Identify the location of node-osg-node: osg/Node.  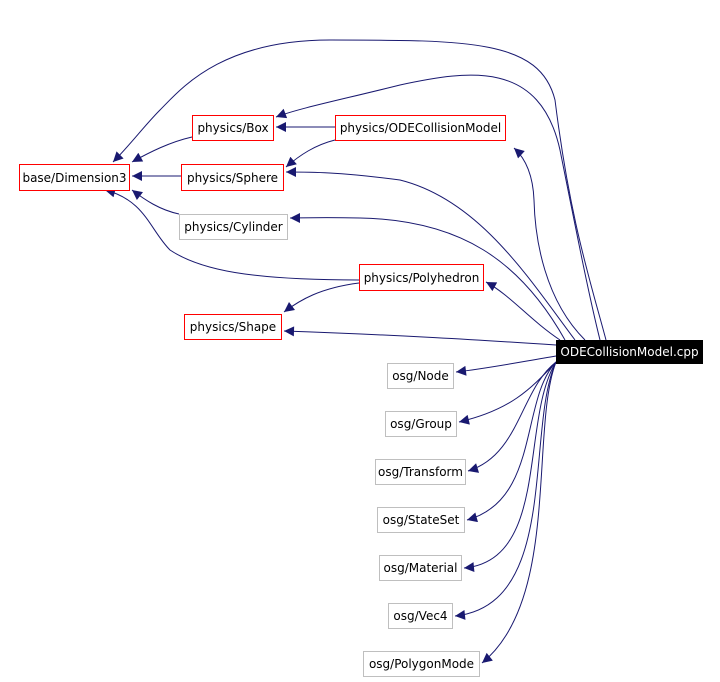
(420, 376).